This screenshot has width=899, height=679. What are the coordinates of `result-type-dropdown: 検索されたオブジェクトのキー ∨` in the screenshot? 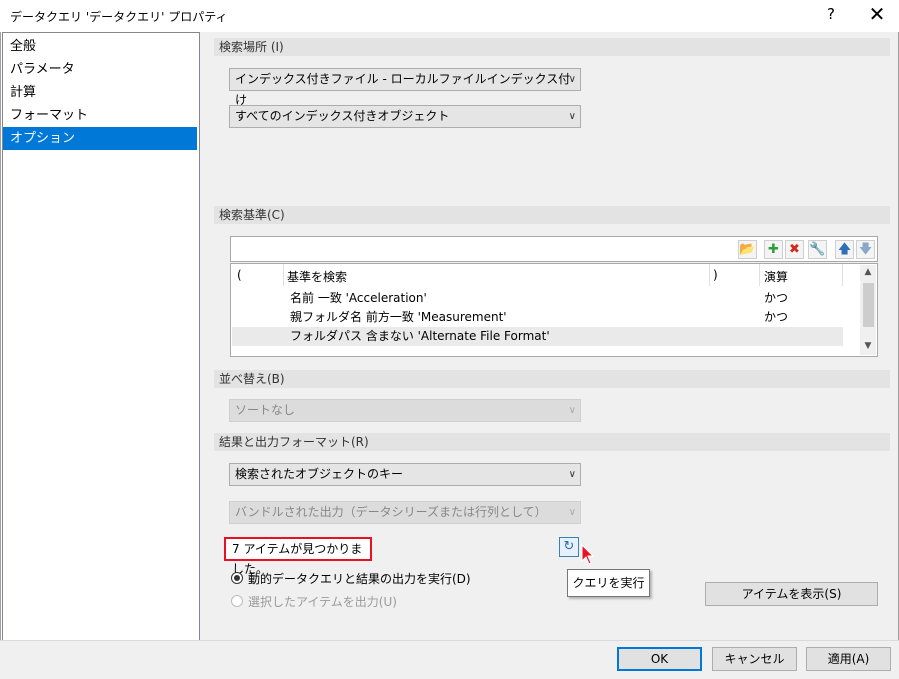 It's located at (405, 474).